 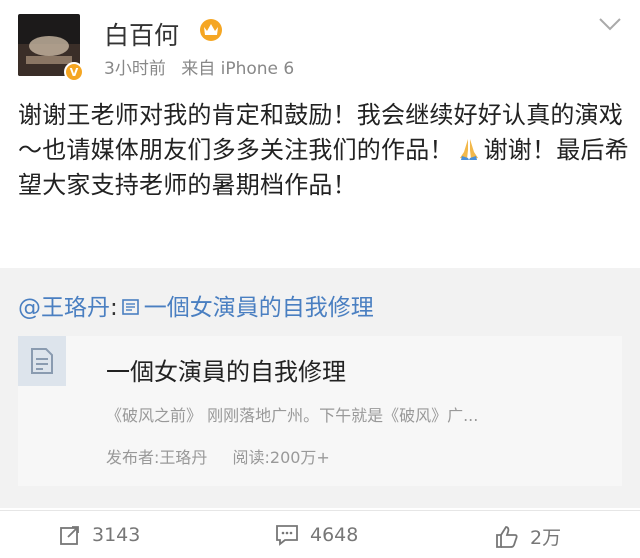 I want to click on like-count: 2万, so click(x=546, y=538).